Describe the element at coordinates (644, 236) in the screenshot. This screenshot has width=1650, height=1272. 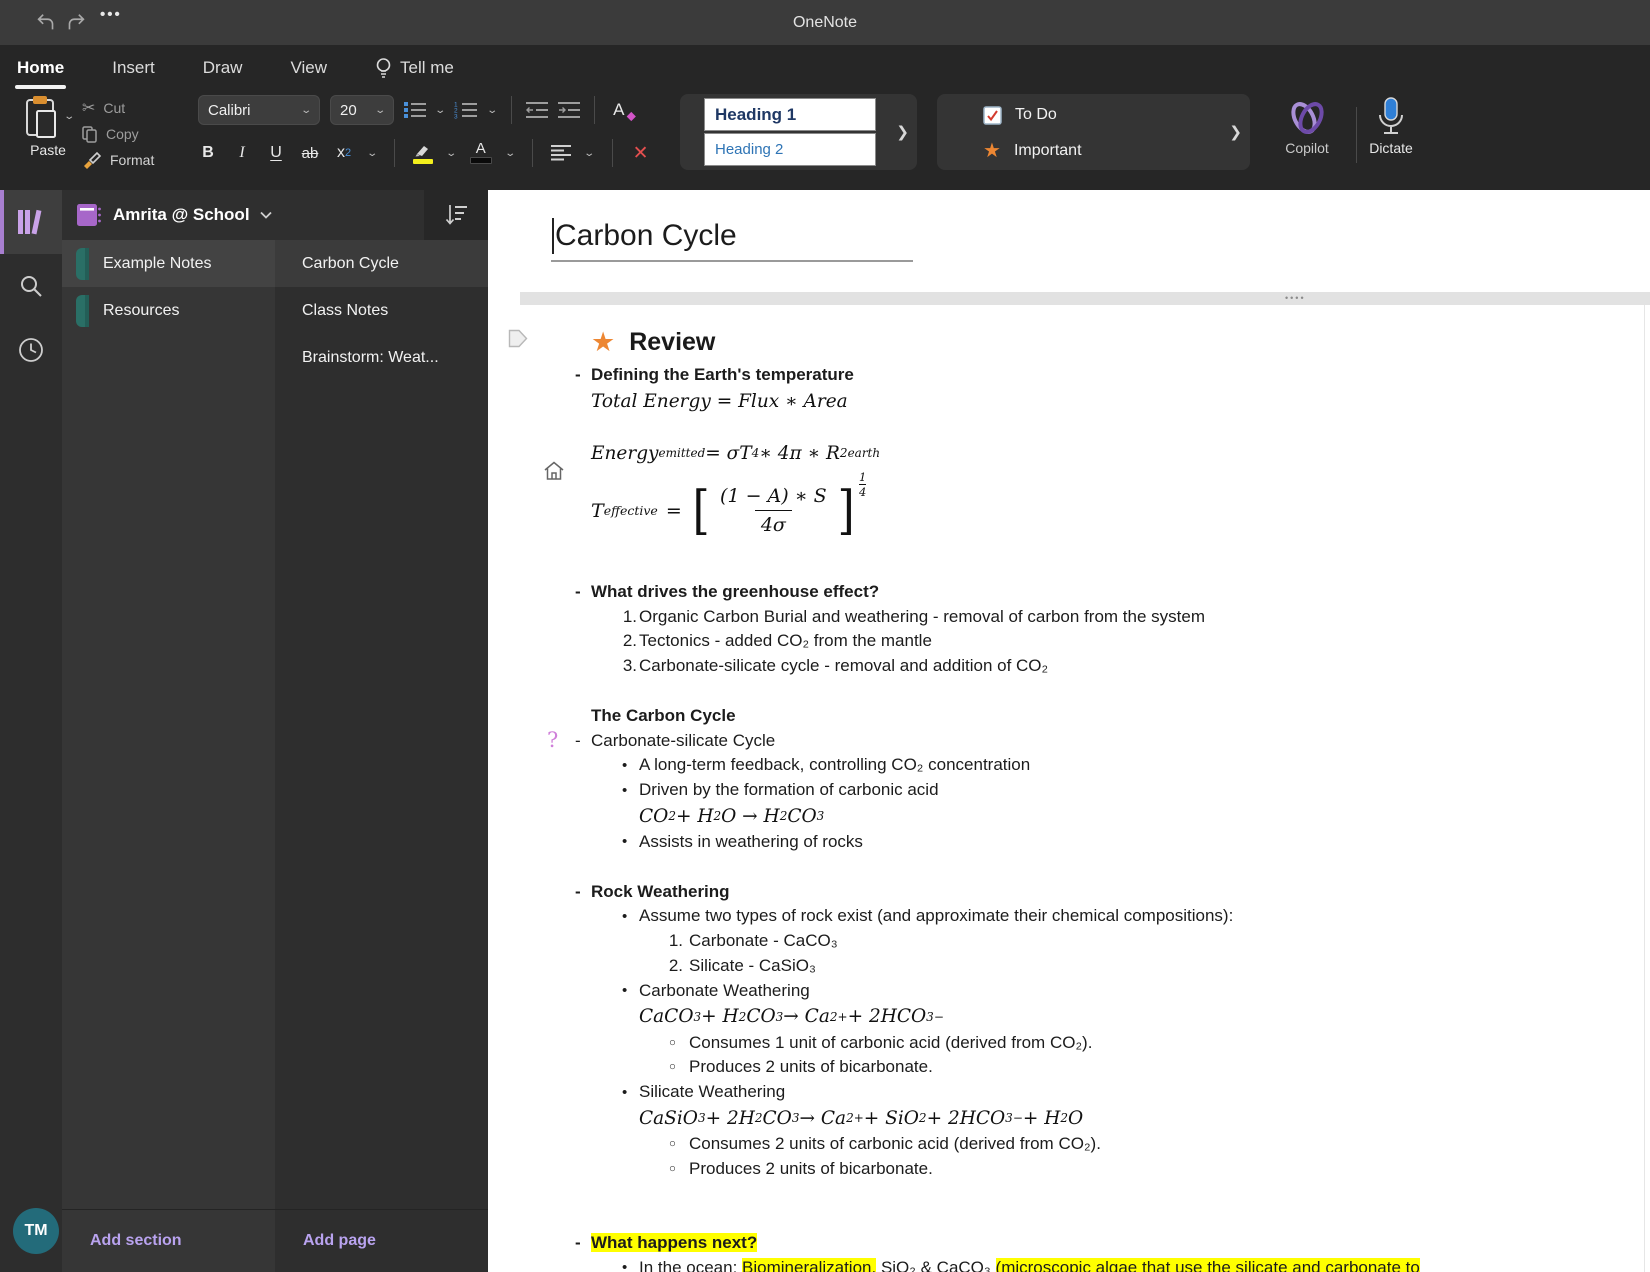
I see `page-title: Carbon Cycle` at that location.